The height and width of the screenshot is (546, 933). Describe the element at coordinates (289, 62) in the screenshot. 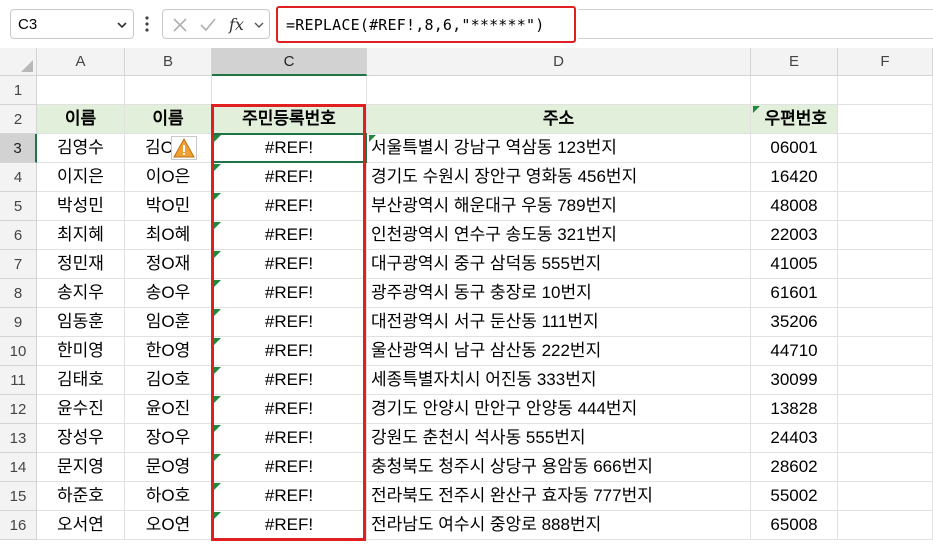

I see `column-header-c: C` at that location.